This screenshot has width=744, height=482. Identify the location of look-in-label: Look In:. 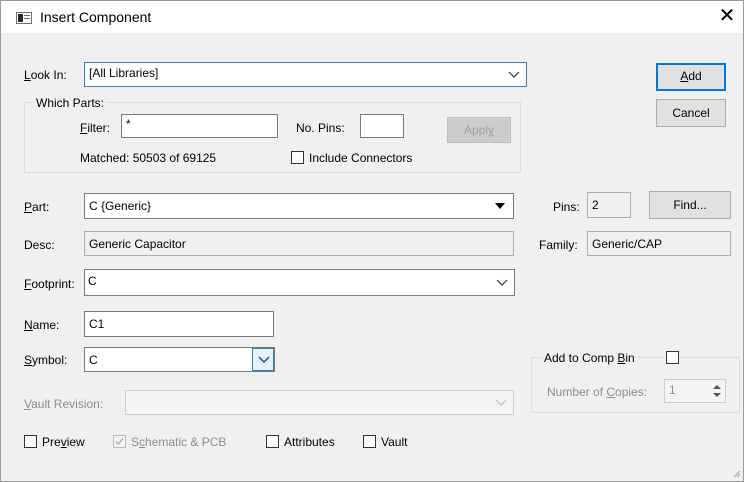
(45, 75).